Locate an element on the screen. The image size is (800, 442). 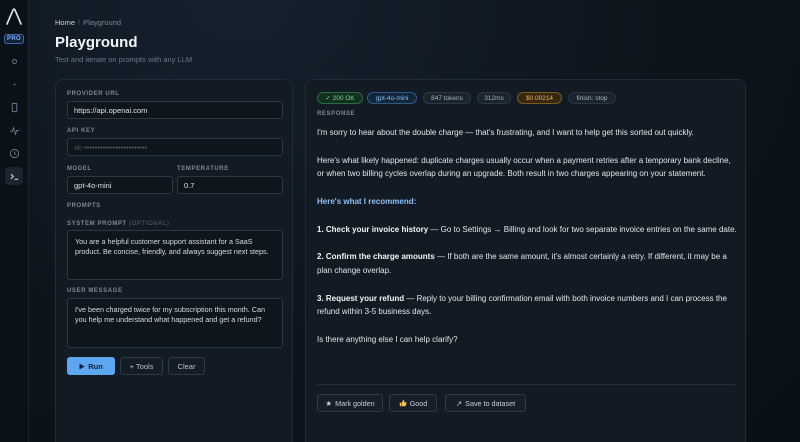
temperature-input: 0.7 is located at coordinates (230, 185).